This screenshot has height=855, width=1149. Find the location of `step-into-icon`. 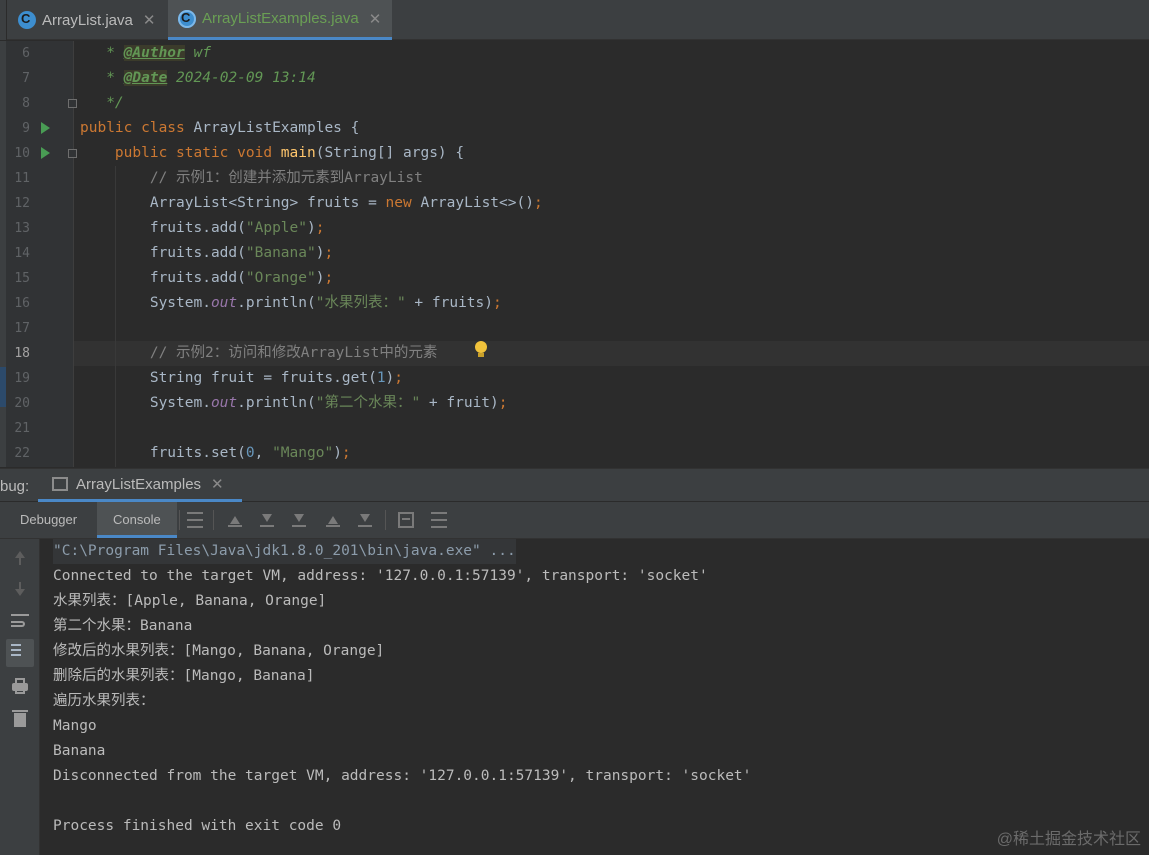

step-into-icon is located at coordinates (267, 520).